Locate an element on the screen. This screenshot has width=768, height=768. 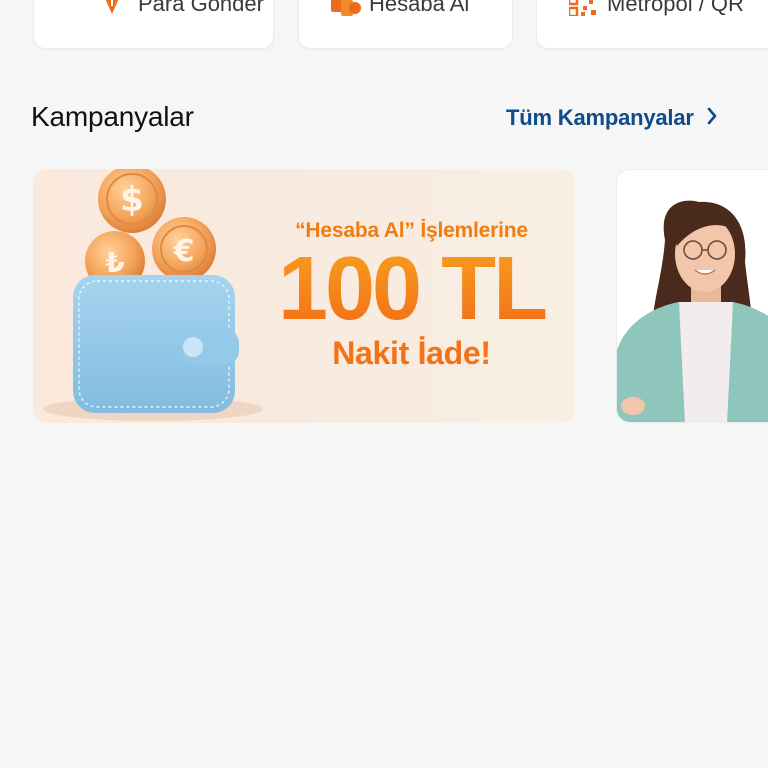
euro-coin-icon: € is located at coordinates (184, 249).